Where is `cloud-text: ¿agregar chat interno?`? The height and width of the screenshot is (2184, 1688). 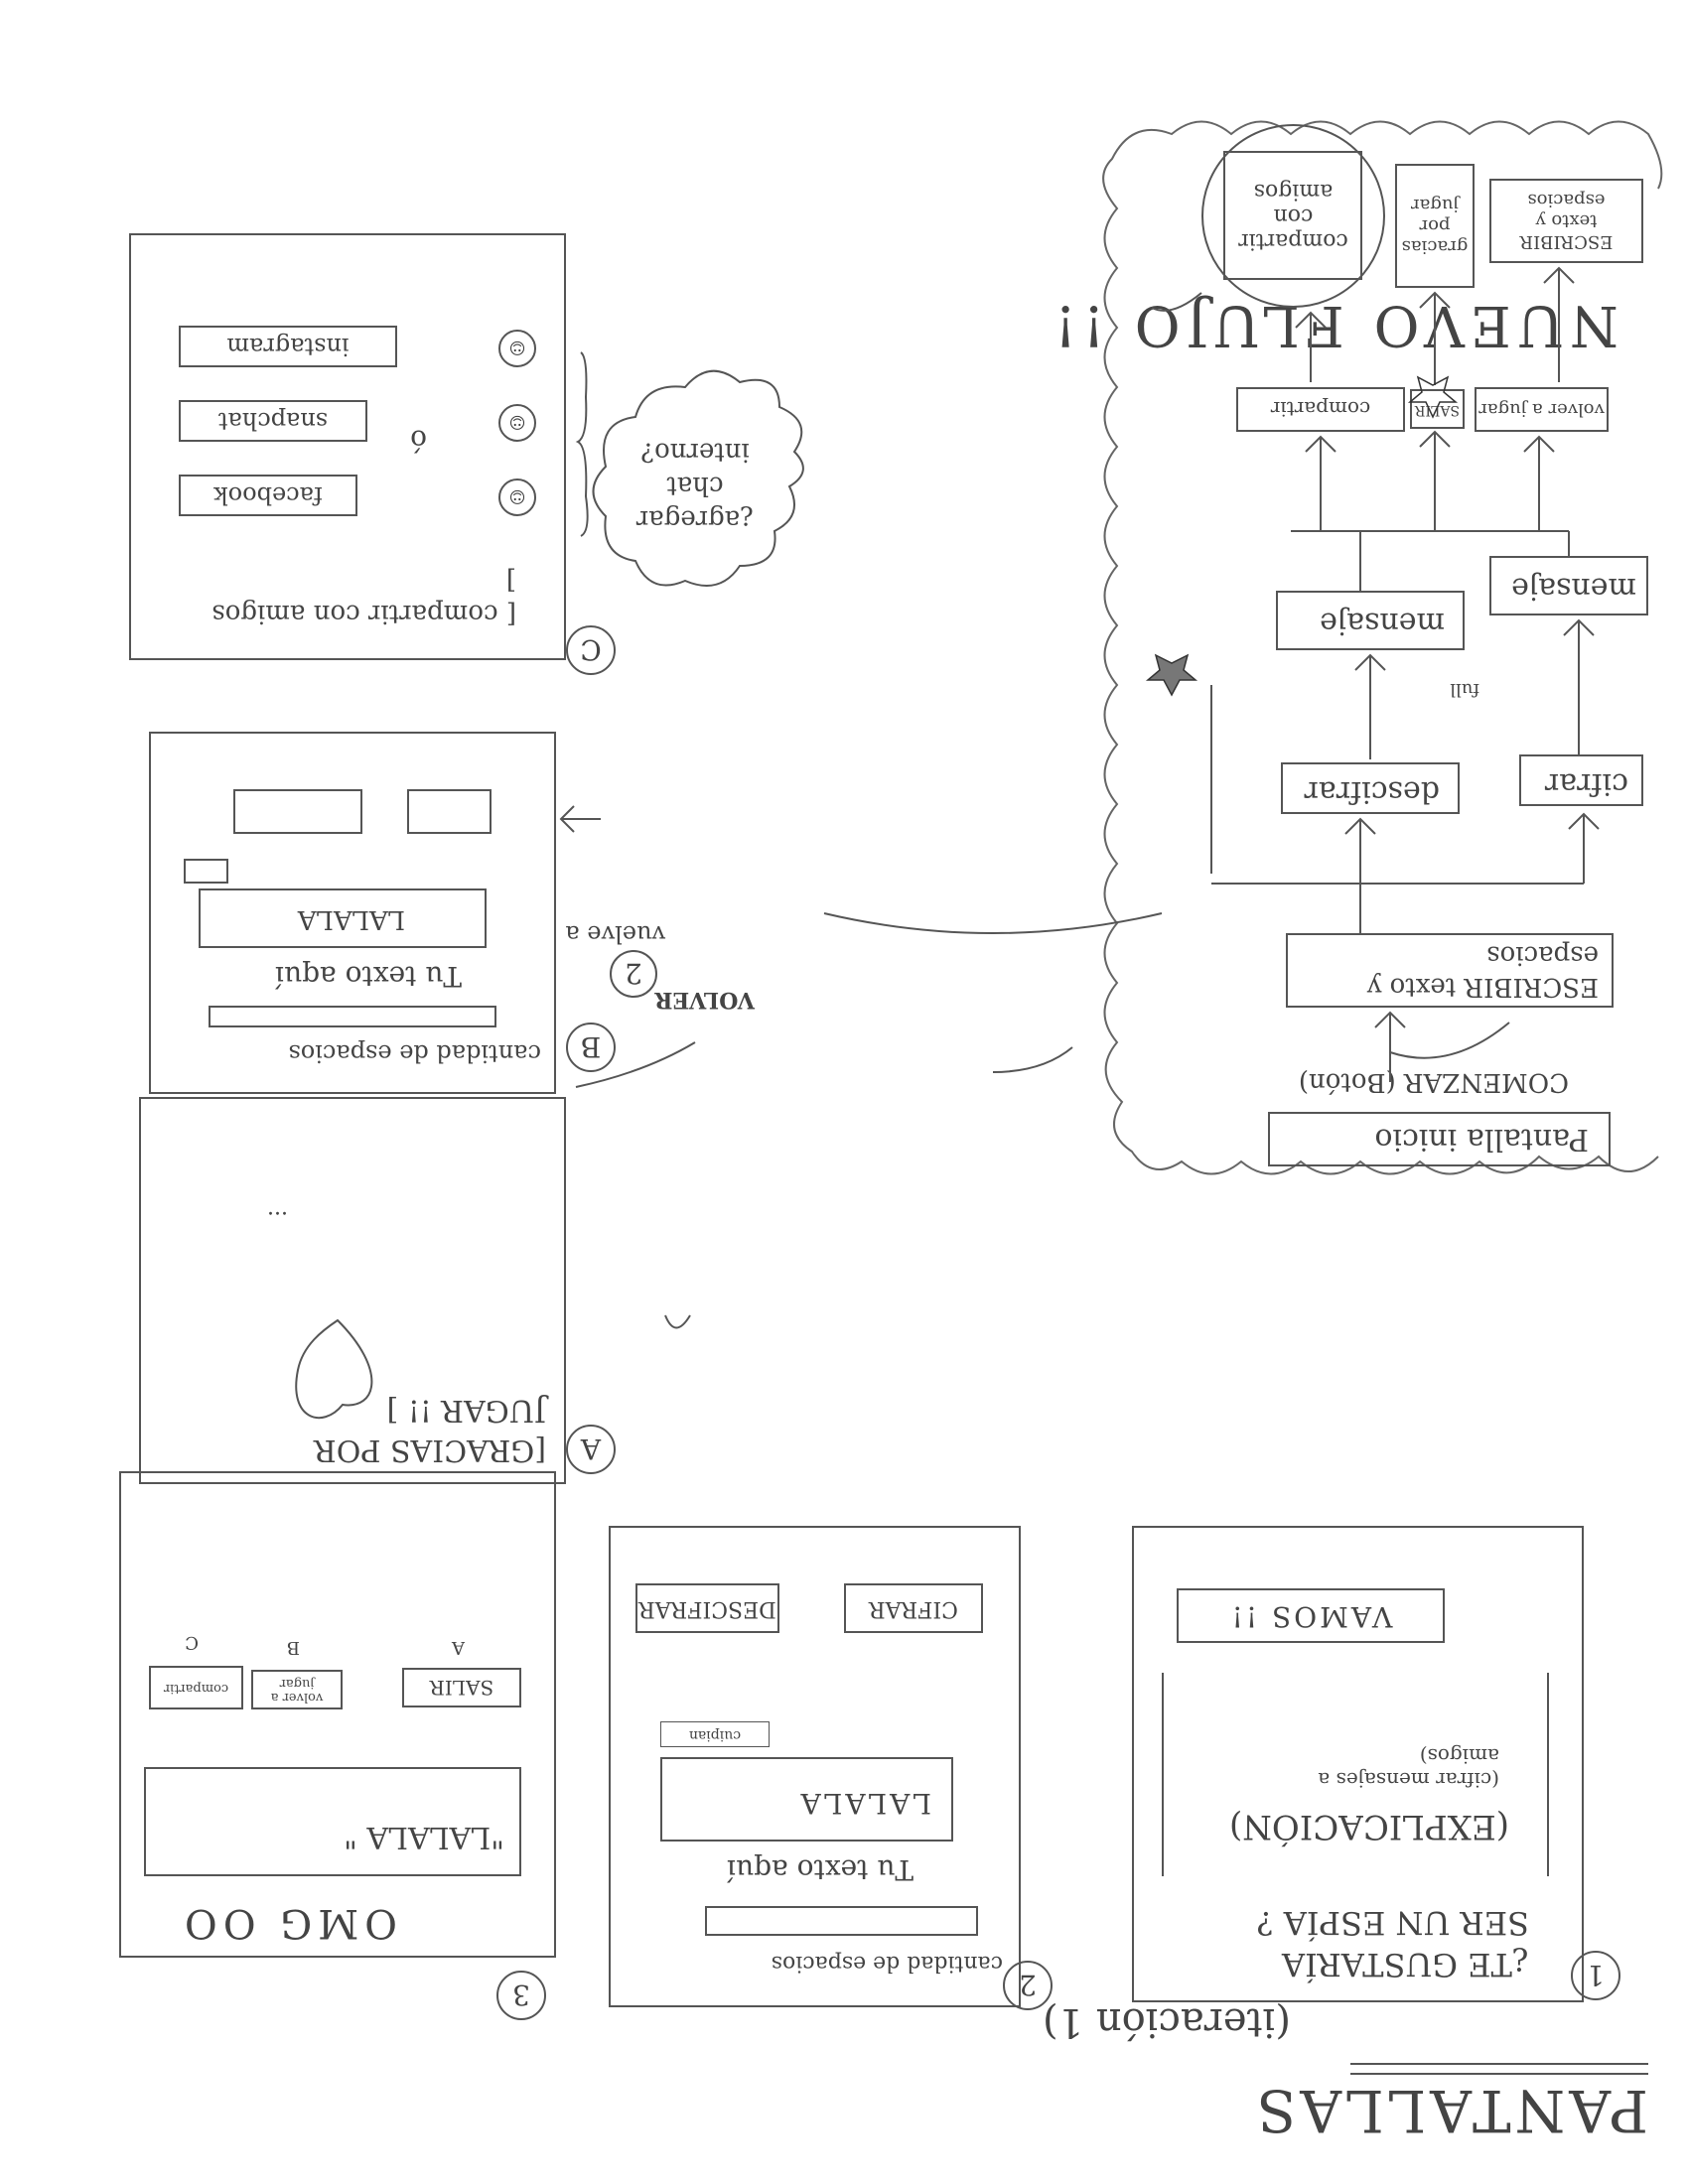 cloud-text: ¿agregar chat interno? is located at coordinates (695, 485).